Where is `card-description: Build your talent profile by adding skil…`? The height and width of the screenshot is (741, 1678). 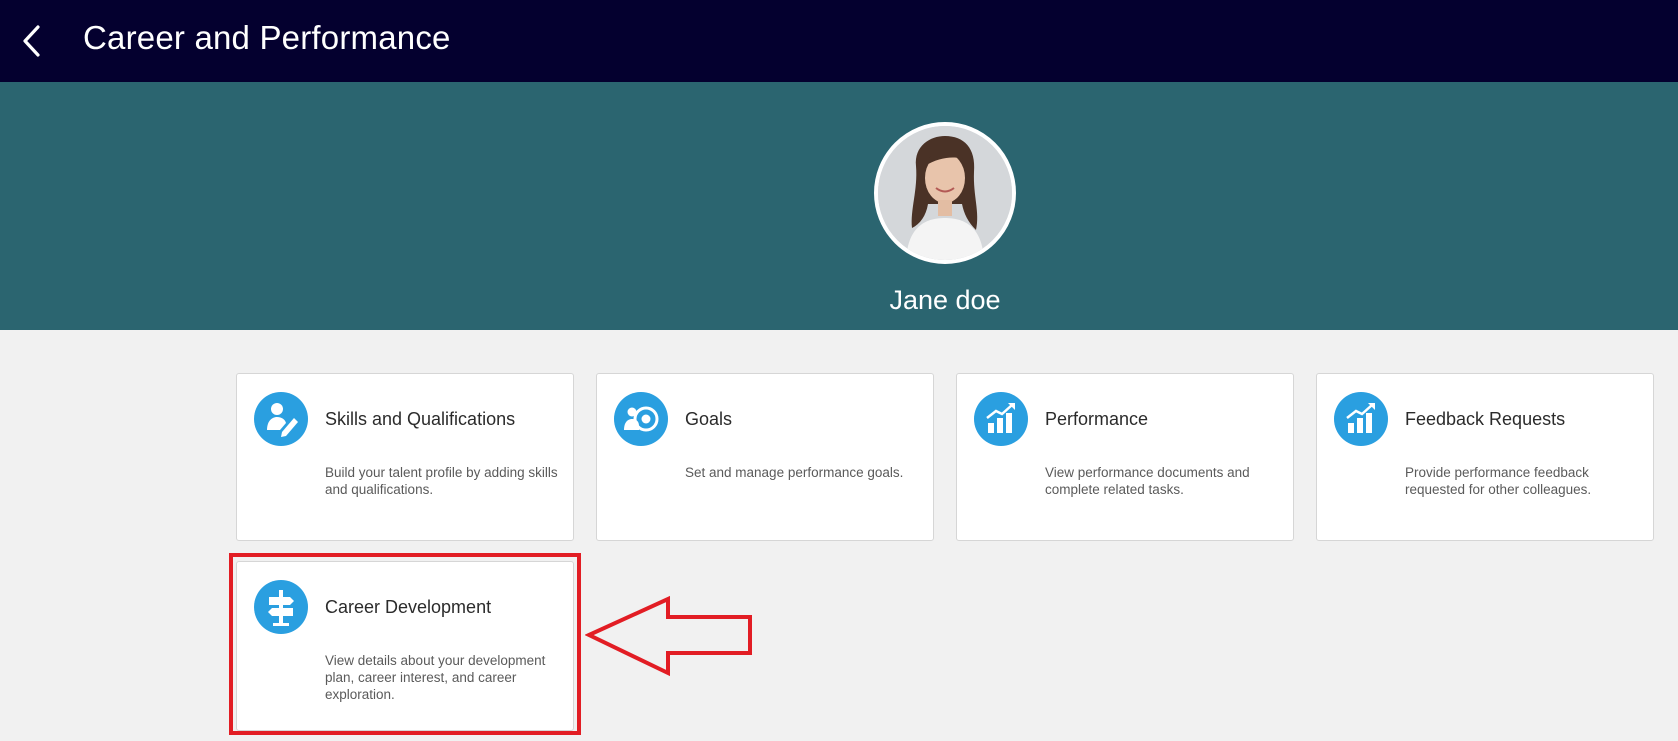
card-description: Build your talent profile by adding skil… is located at coordinates (441, 481).